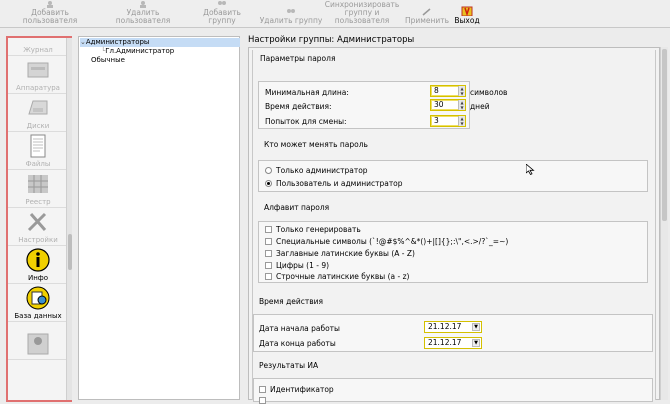 This screenshot has height=404, width=670. Describe the element at coordinates (306, 121) in the screenshot. I see `attempts-label: Попыток для смены:` at that location.